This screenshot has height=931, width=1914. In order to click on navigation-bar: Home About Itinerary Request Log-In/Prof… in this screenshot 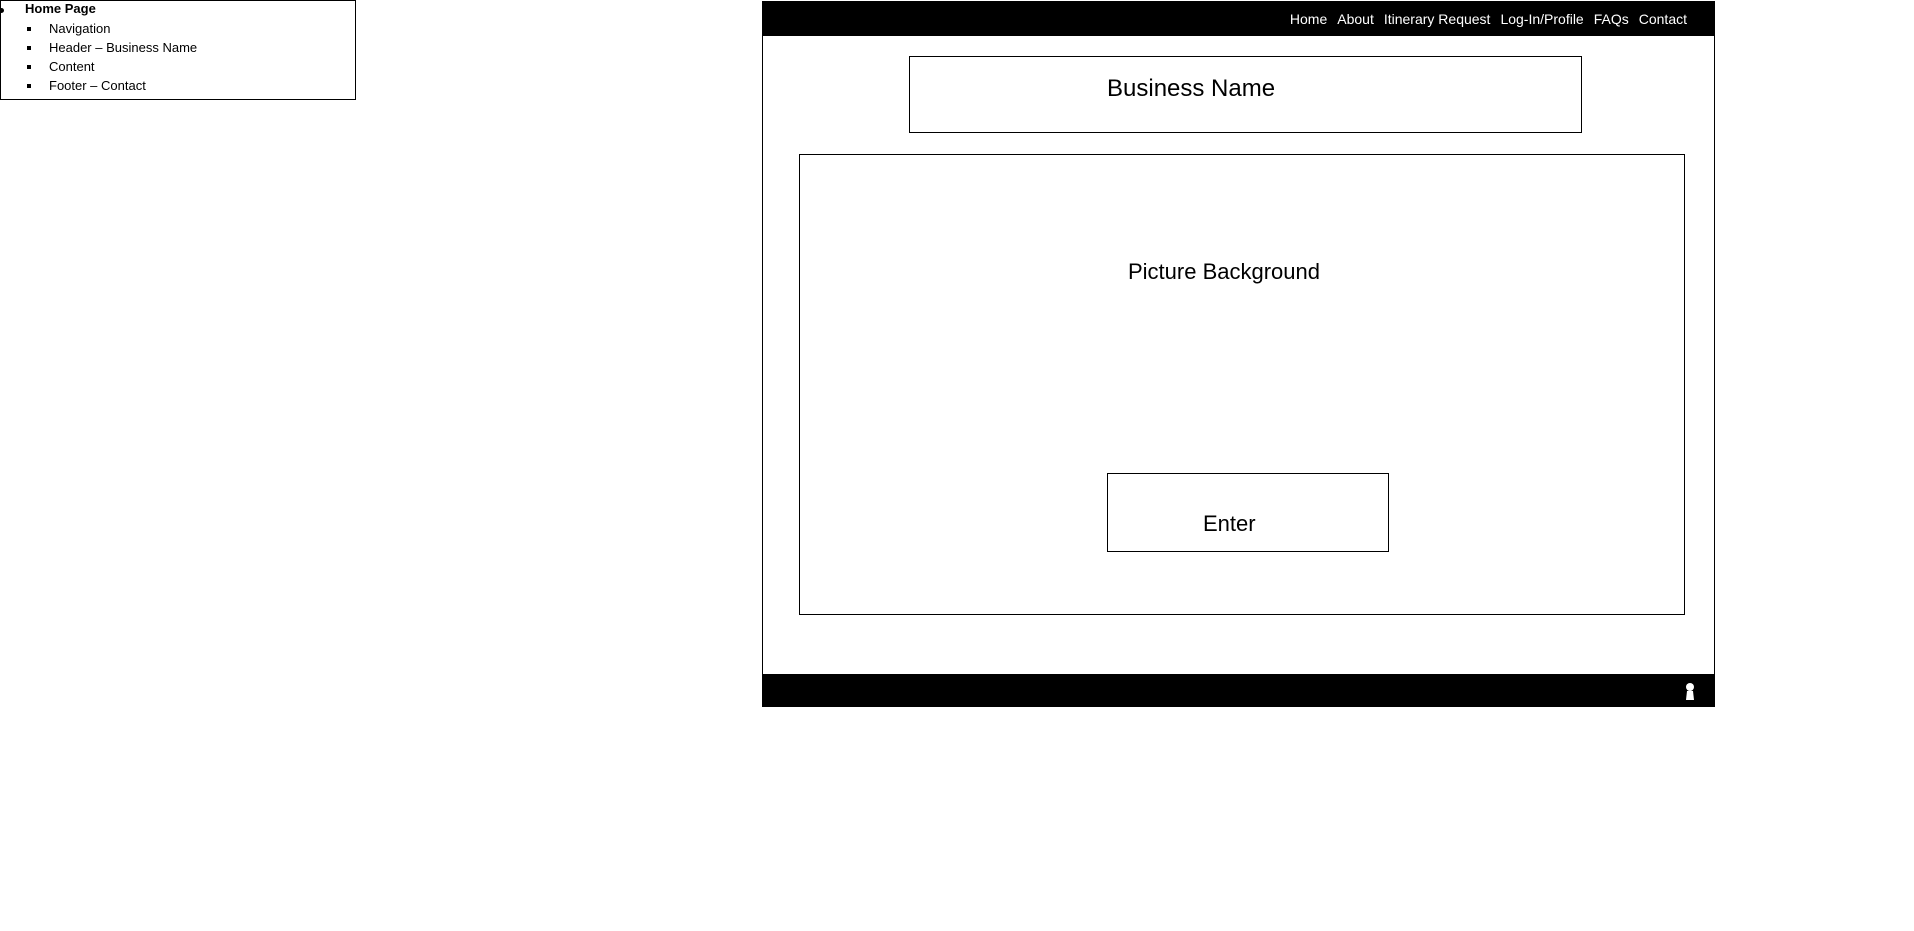, I will do `click(1238, 19)`.